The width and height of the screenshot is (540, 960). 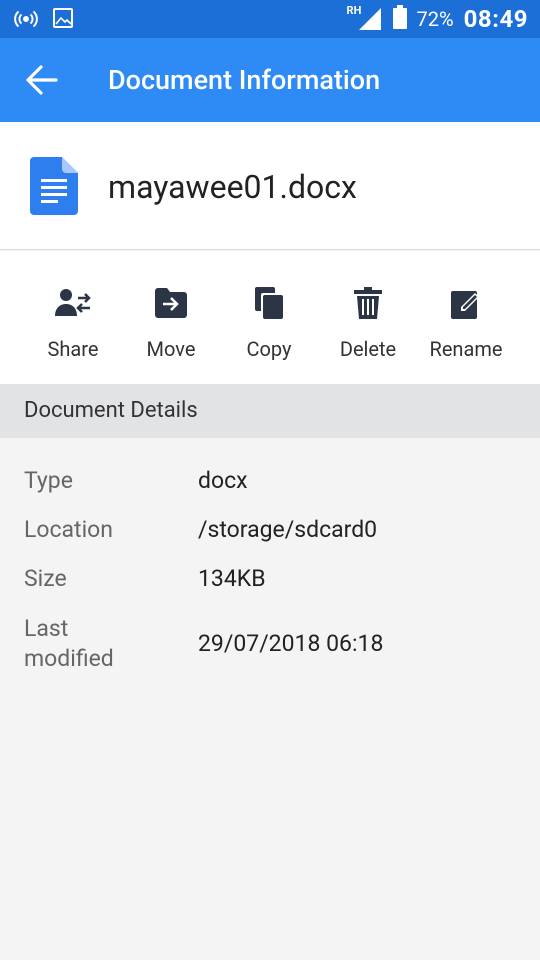 I want to click on signal-label: RH, so click(x=354, y=10).